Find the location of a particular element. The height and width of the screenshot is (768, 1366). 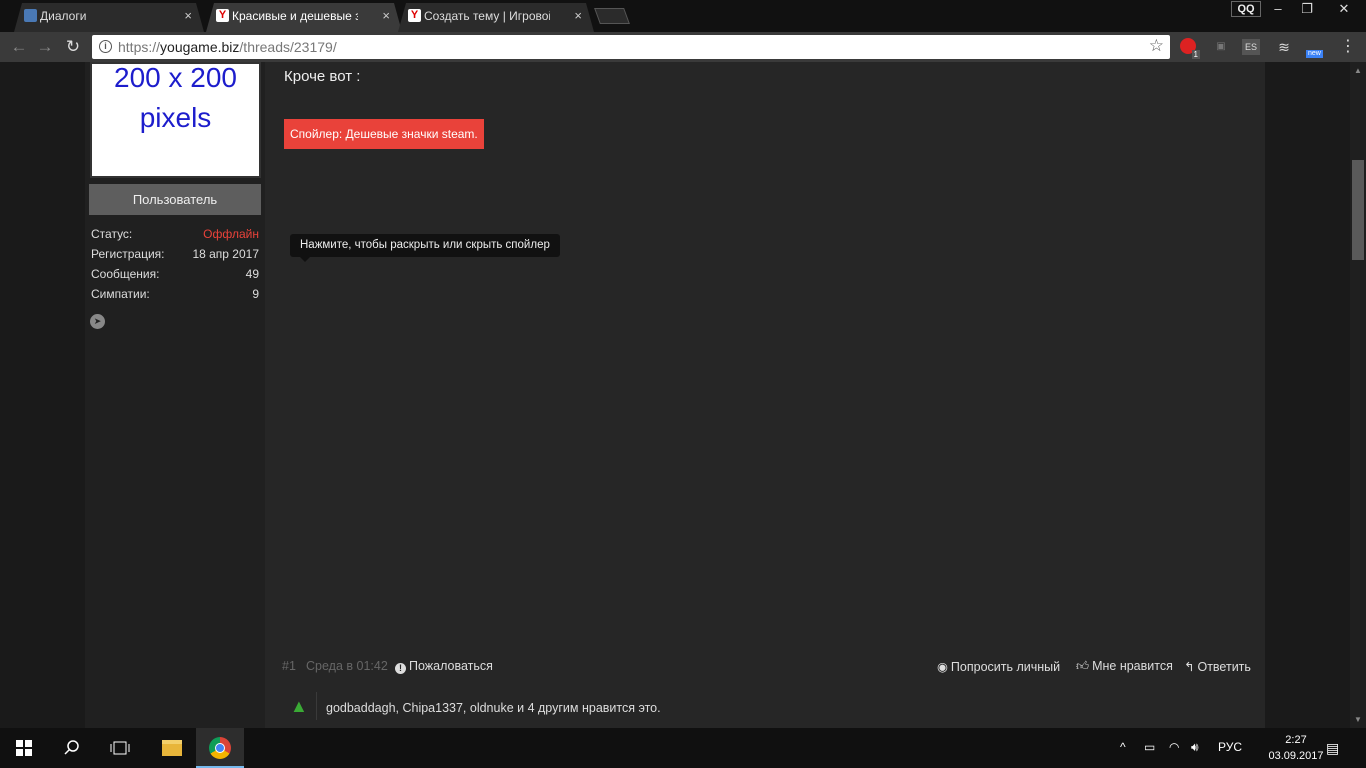

database-icon: ≋ is located at coordinates (1284, 47).